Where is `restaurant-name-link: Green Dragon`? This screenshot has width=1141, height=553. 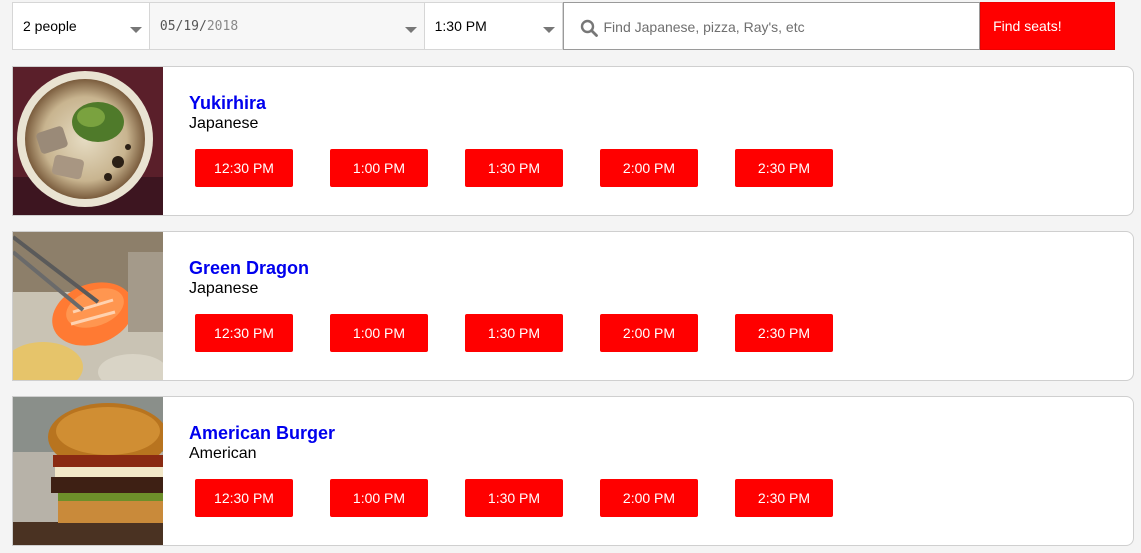
restaurant-name-link: Green Dragon is located at coordinates (249, 268).